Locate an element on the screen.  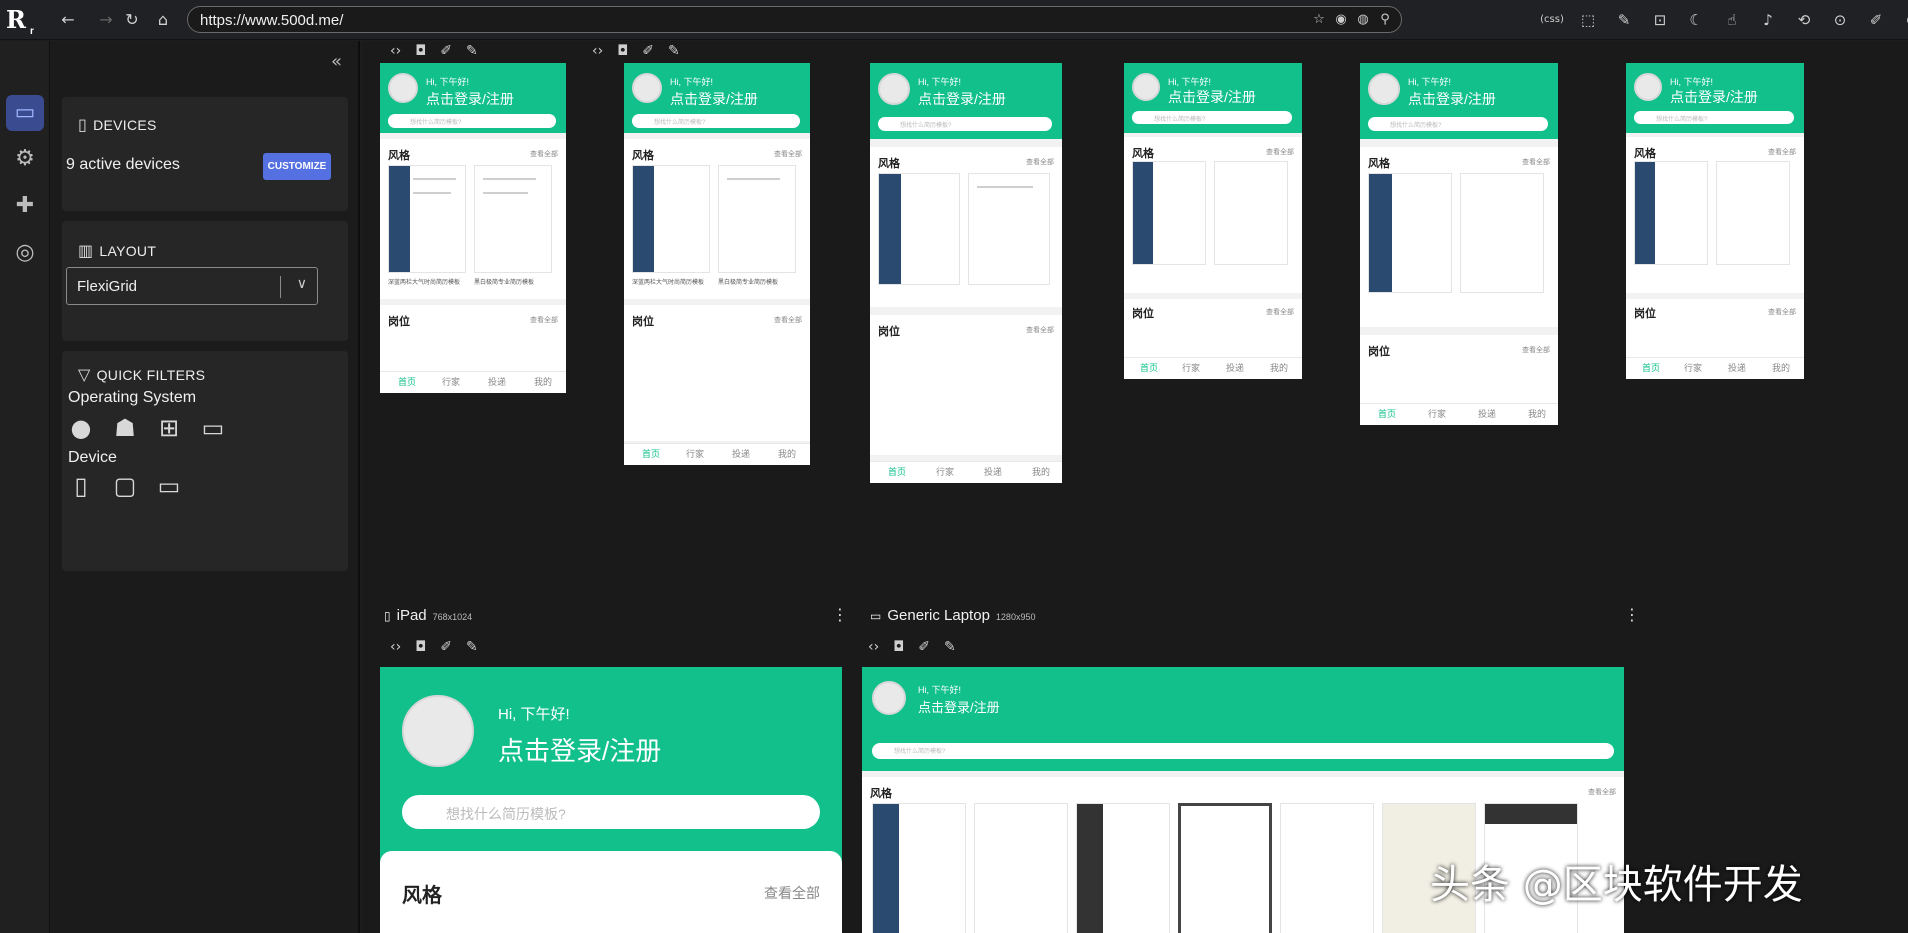
palette-icon: ◍ is located at coordinates (1363, 20).